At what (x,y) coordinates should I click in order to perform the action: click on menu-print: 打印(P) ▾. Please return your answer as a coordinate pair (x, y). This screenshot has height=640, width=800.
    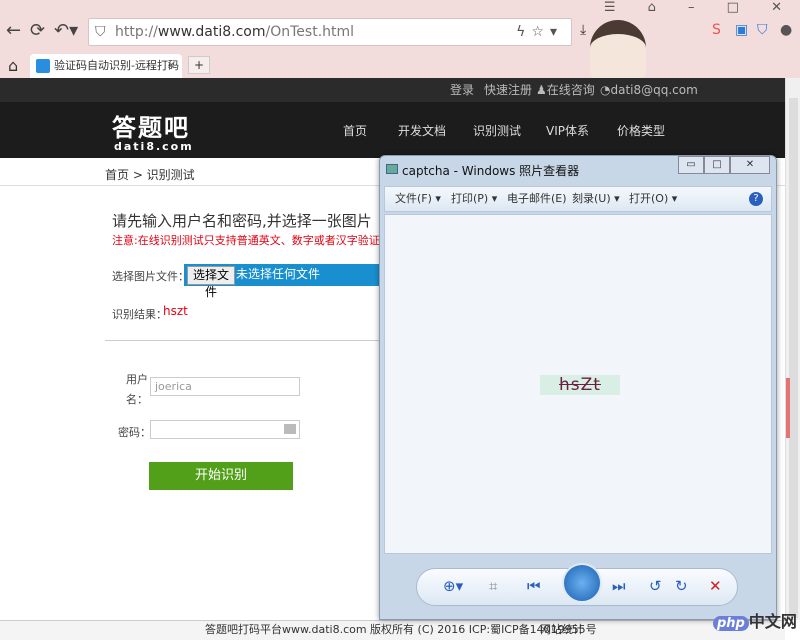
    Looking at the image, I should click on (474, 199).